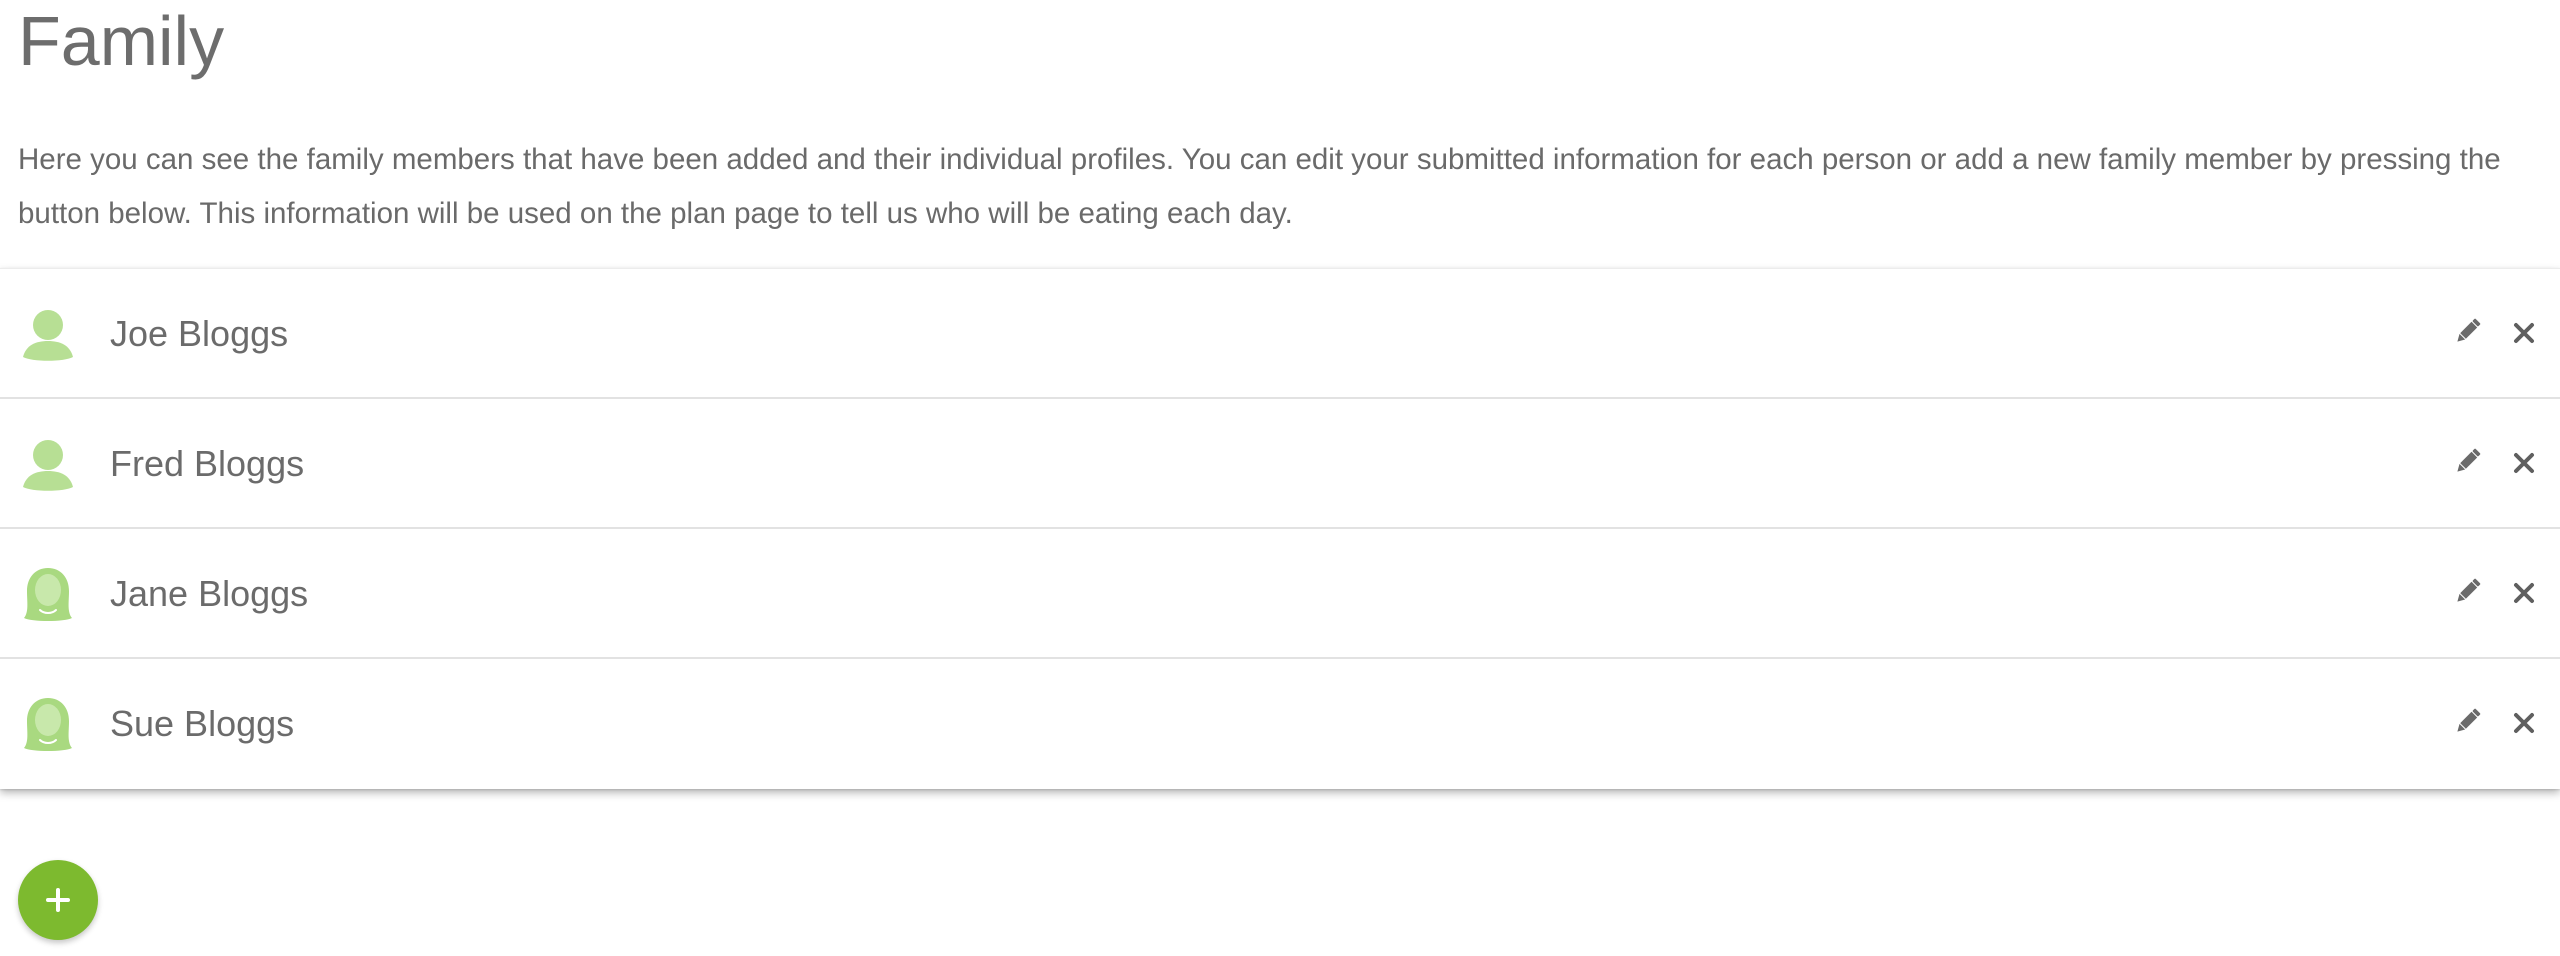  Describe the element at coordinates (1280, 334) in the screenshot. I see `family-member-row: Joe Bloggs` at that location.